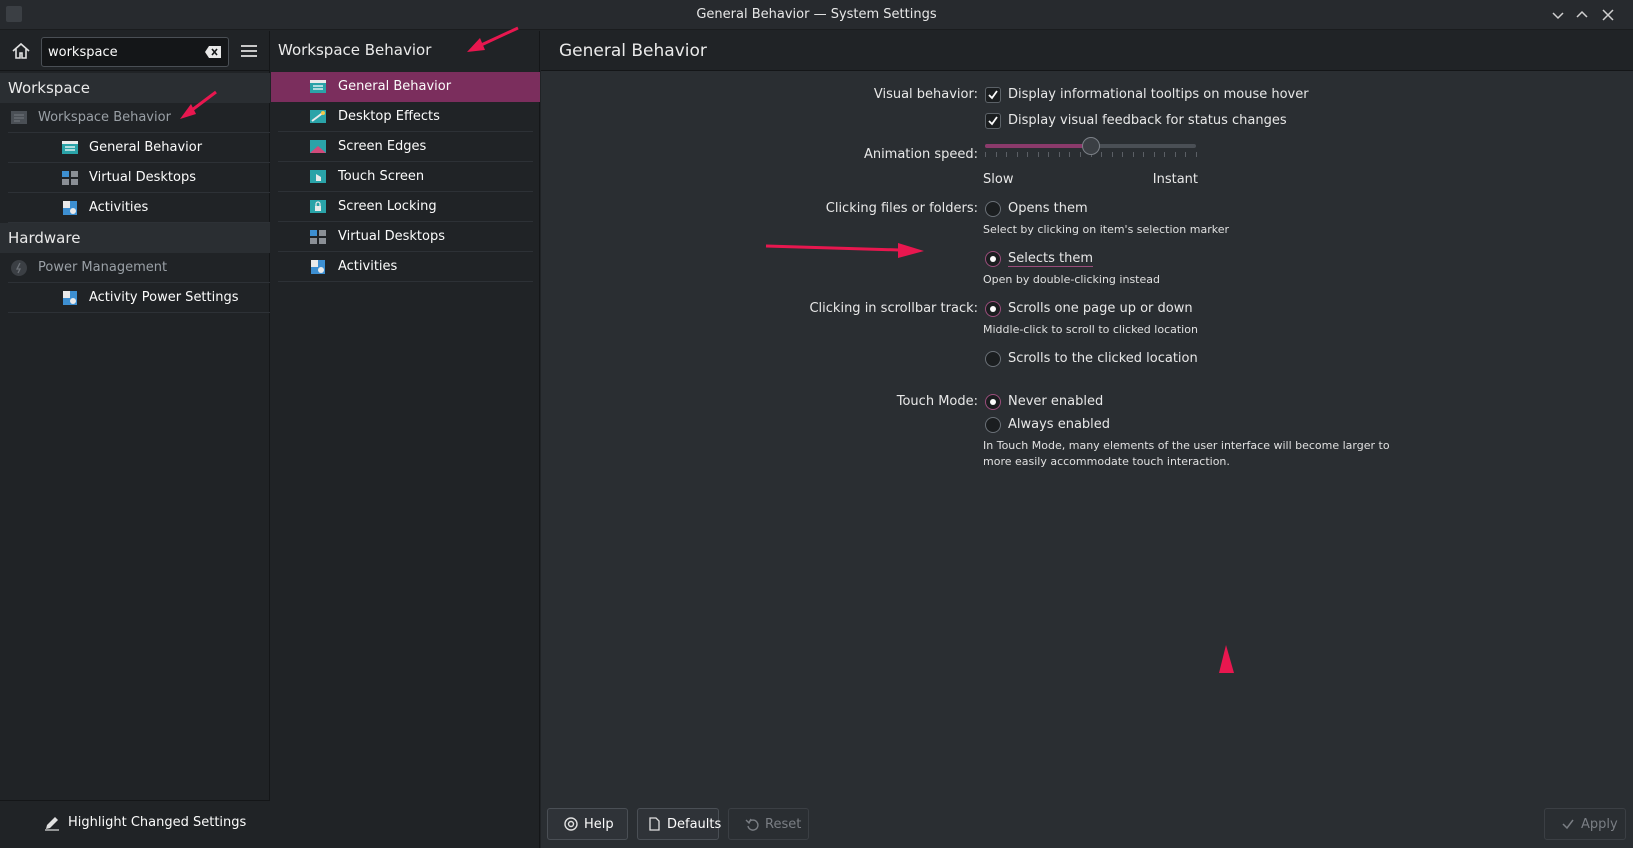  I want to click on help-icon, so click(571, 824).